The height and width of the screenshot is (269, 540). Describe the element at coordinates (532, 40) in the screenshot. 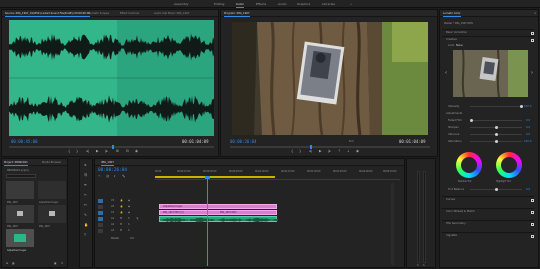

I see `section-creative-checkbox` at that location.